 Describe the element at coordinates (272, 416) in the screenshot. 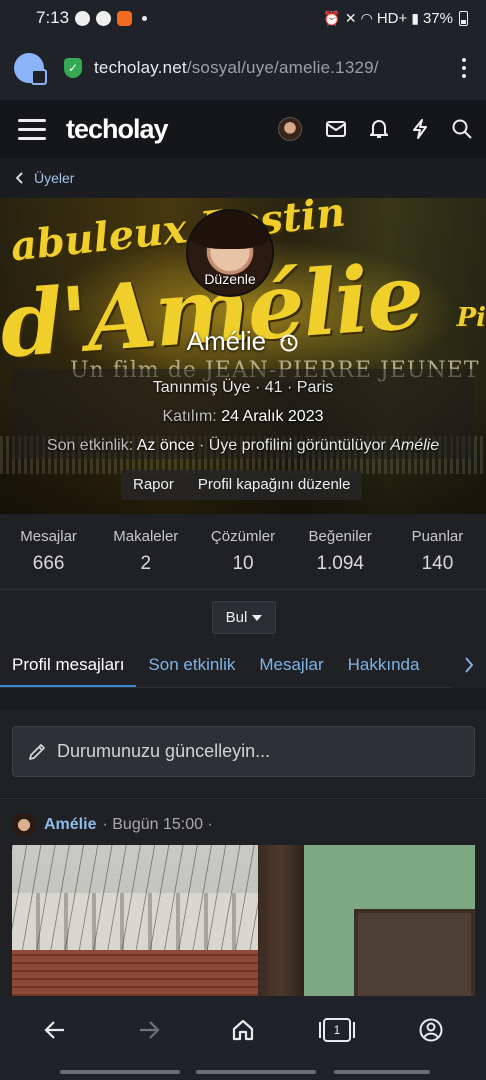

I see `joined-value: 24 Aralık 2023` at that location.